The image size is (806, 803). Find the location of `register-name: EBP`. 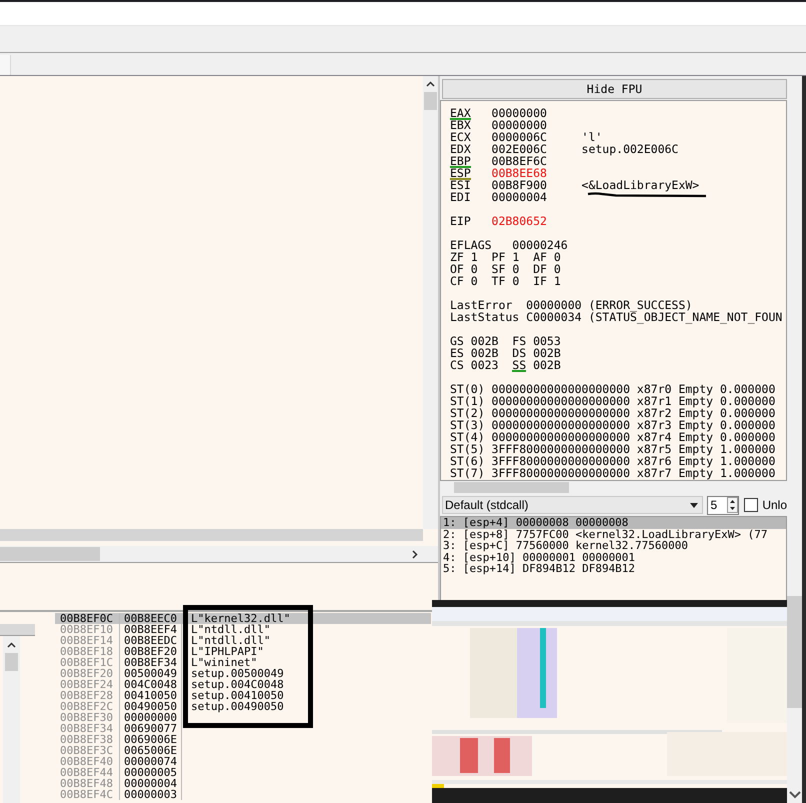

register-name: EBP is located at coordinates (460, 162).